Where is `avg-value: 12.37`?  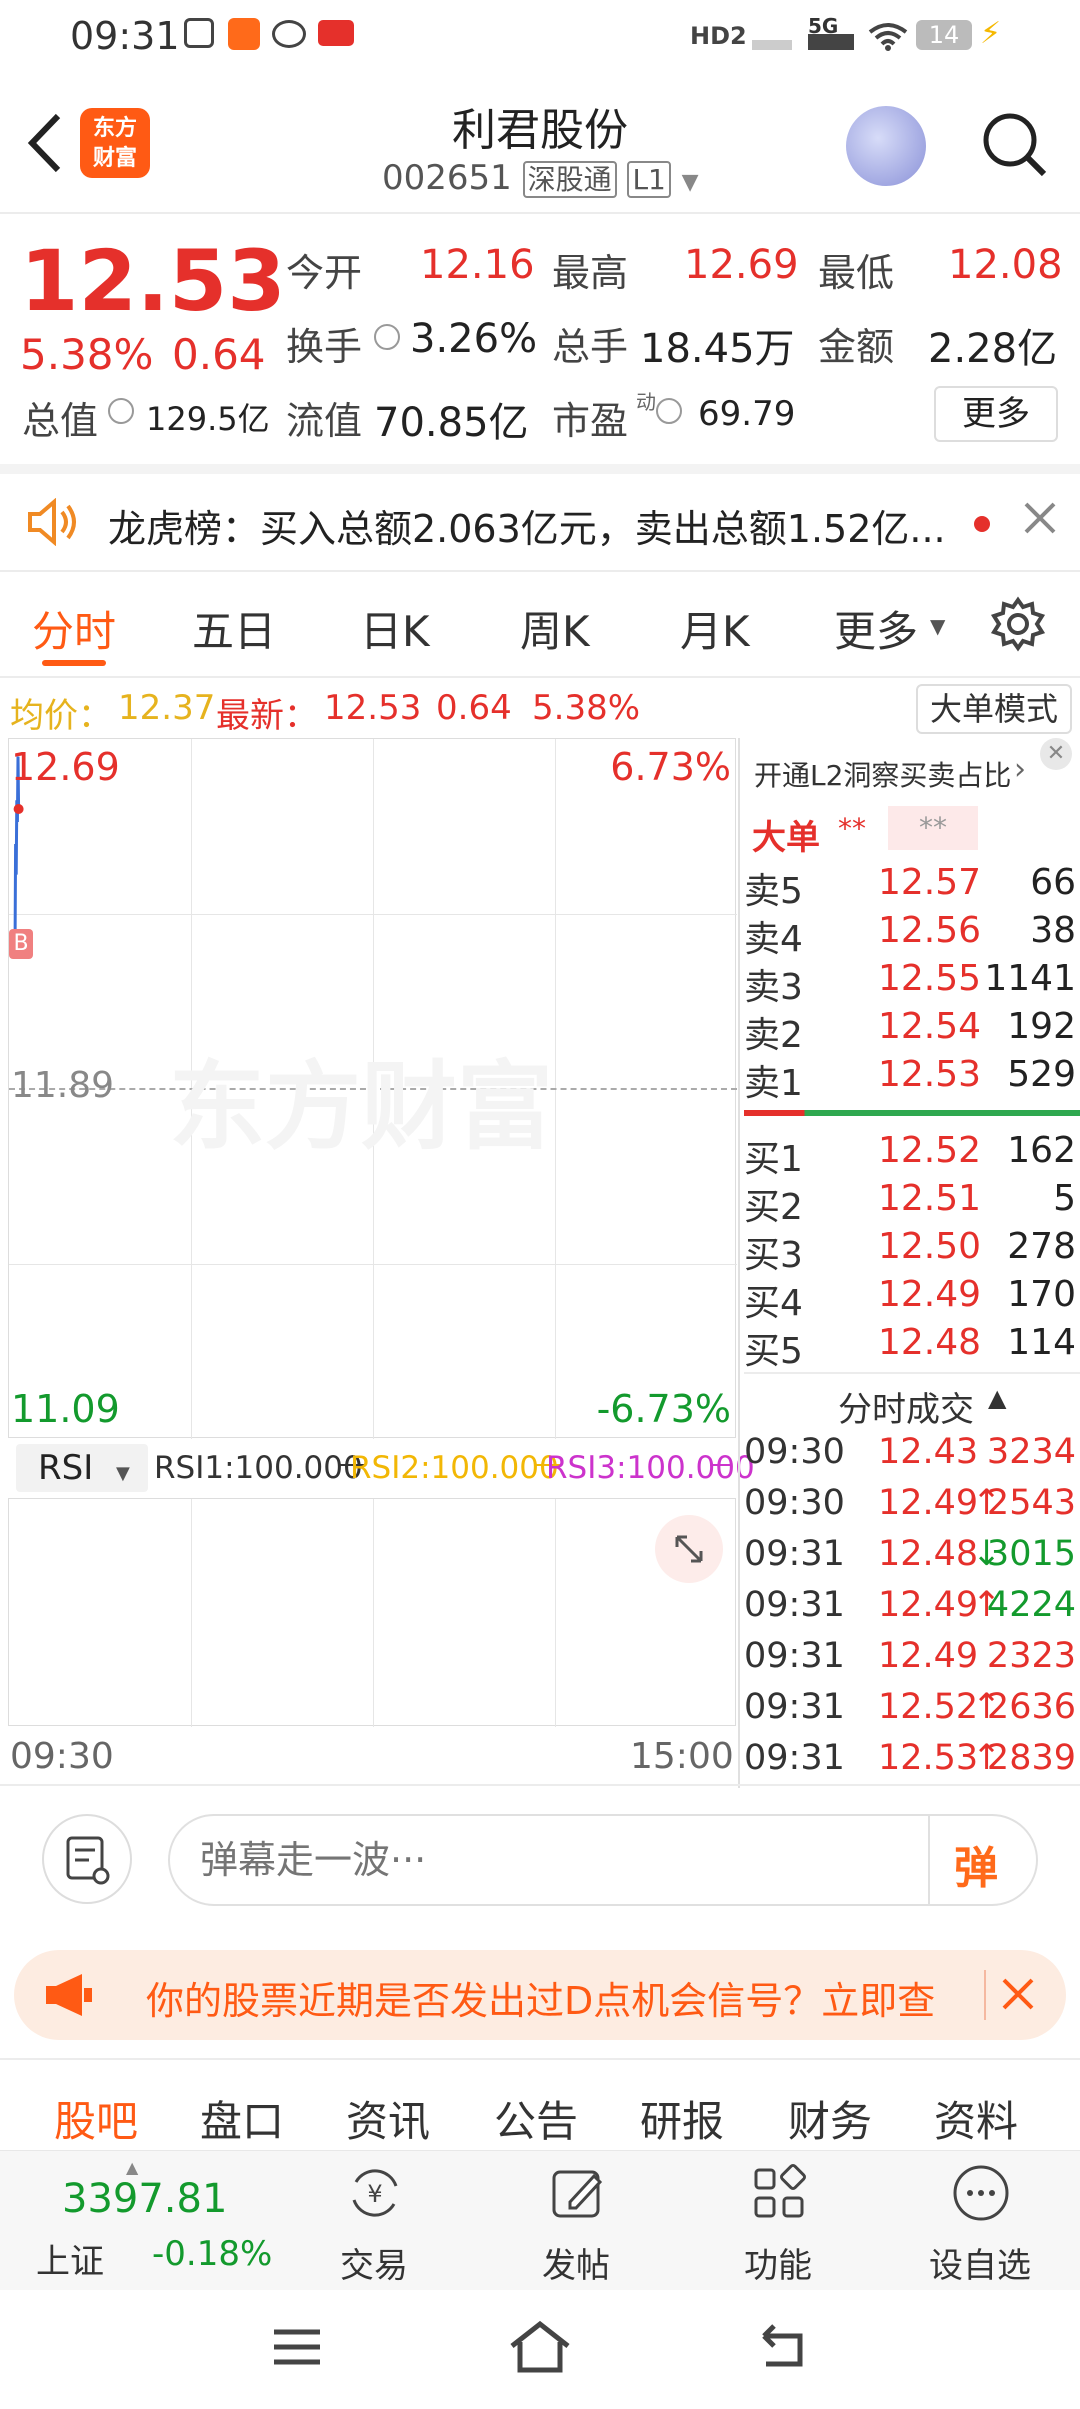
avg-value: 12.37 is located at coordinates (167, 708).